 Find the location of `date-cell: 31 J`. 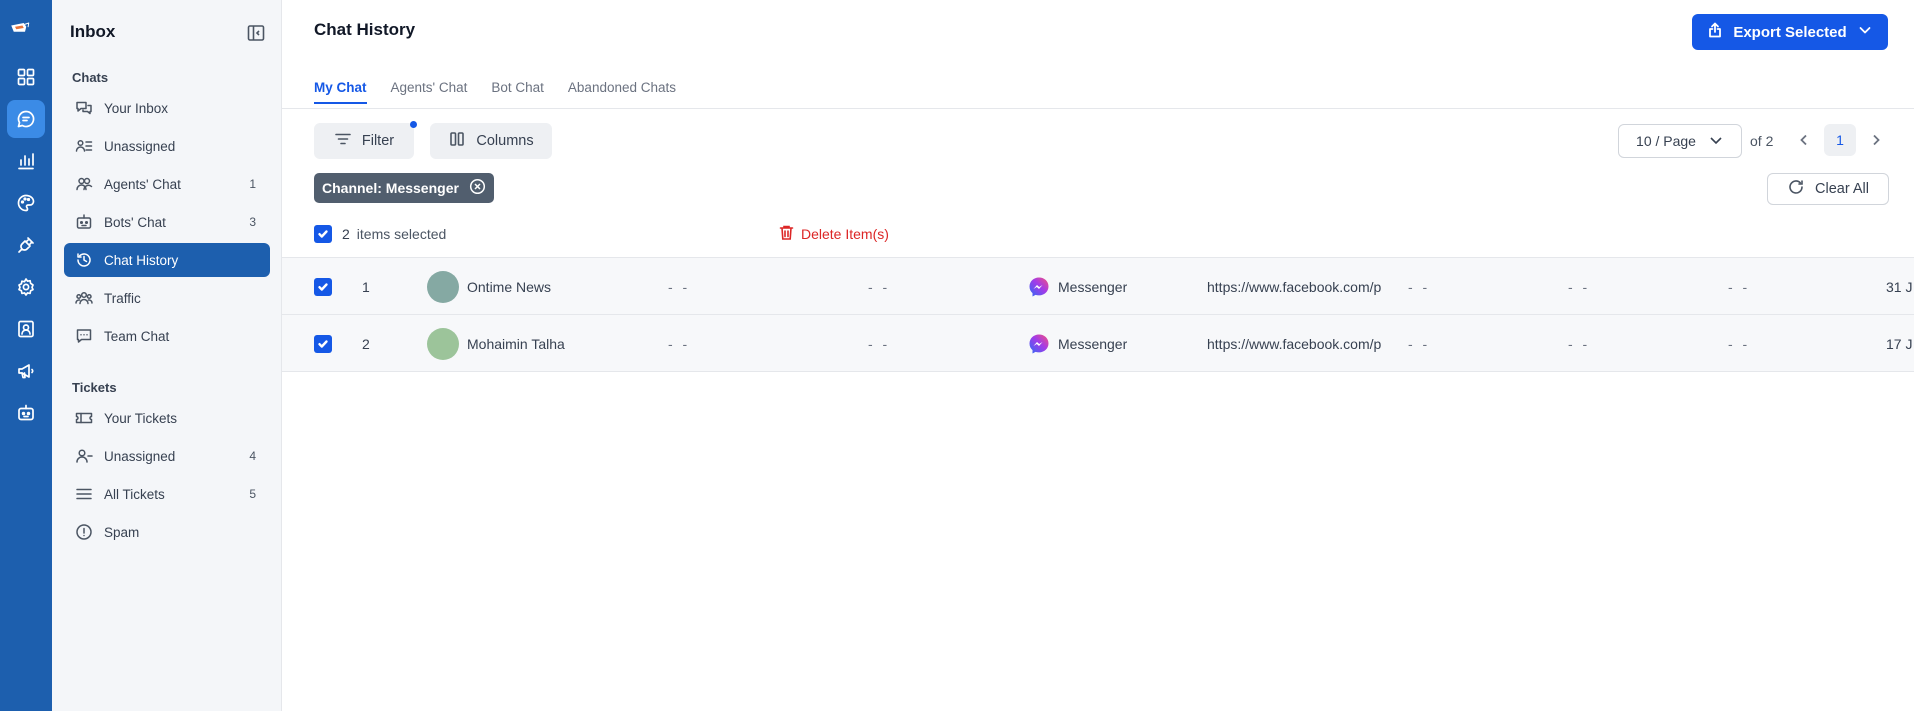

date-cell: 31 J is located at coordinates (1899, 286).